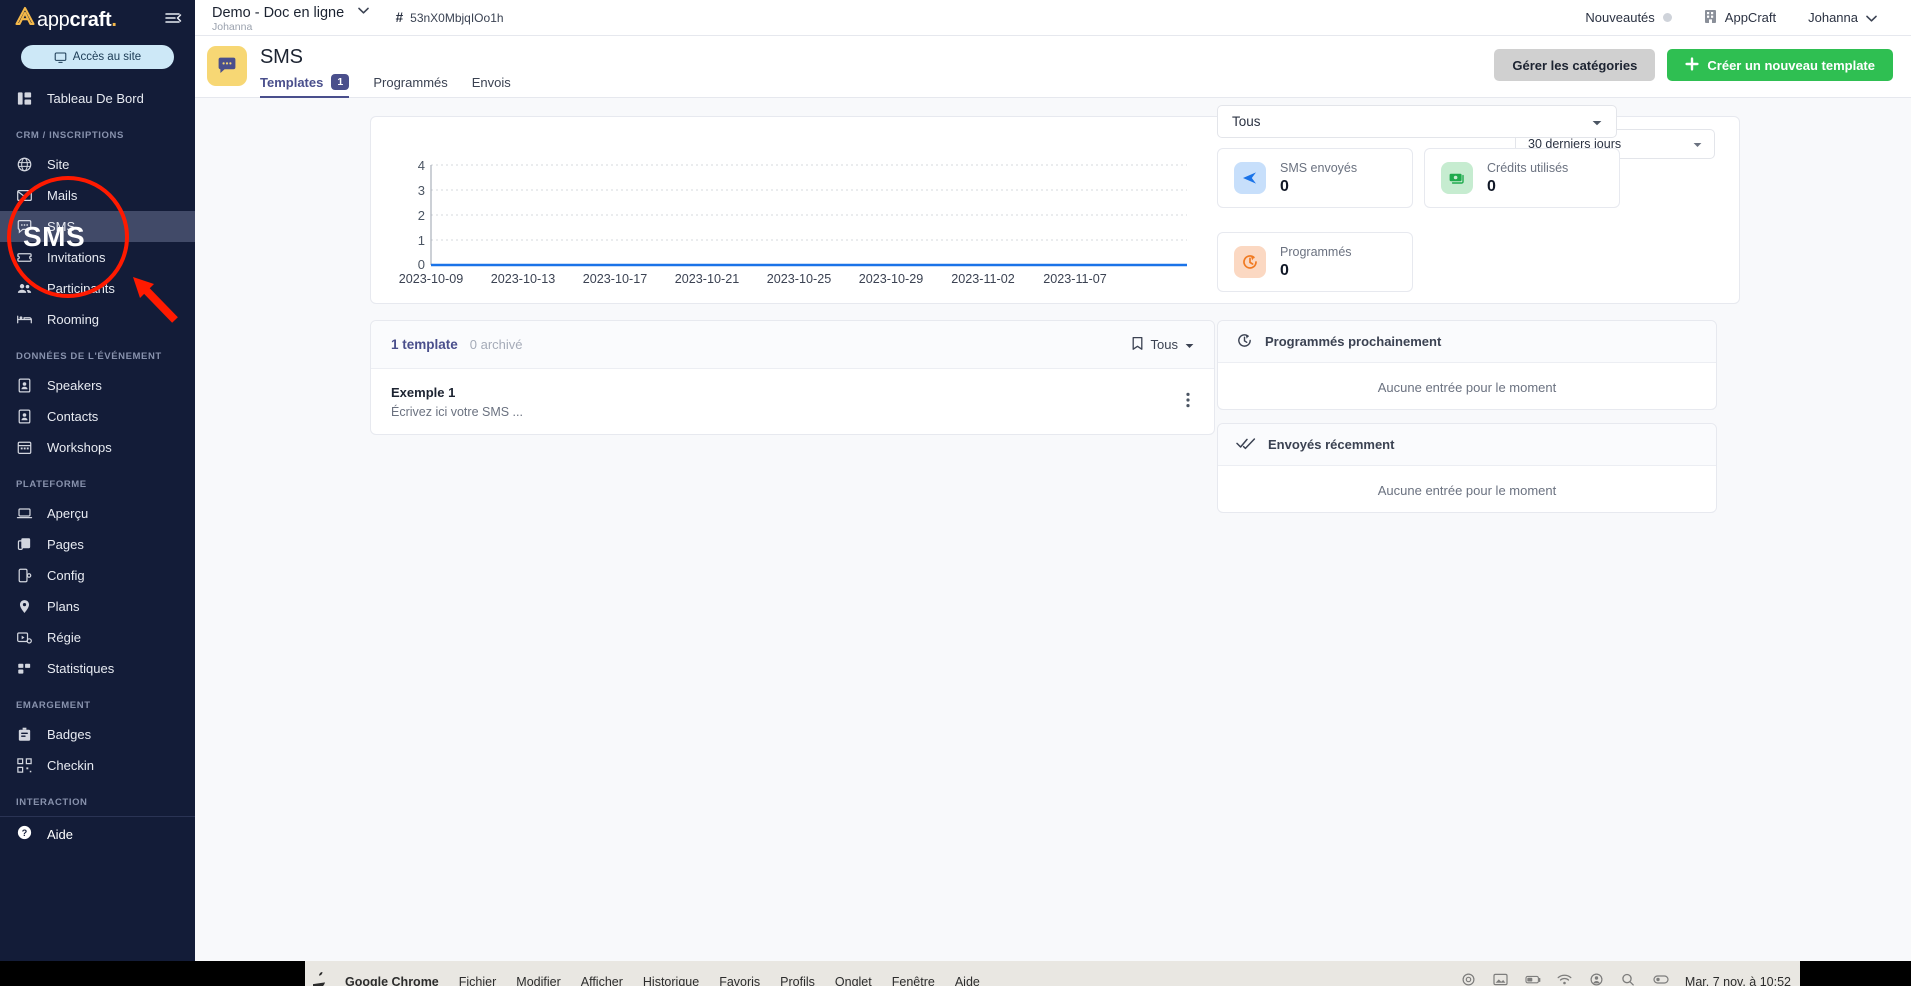 Image resolution: width=1911 pixels, height=986 pixels. I want to click on svg-text: 4, so click(421, 165).